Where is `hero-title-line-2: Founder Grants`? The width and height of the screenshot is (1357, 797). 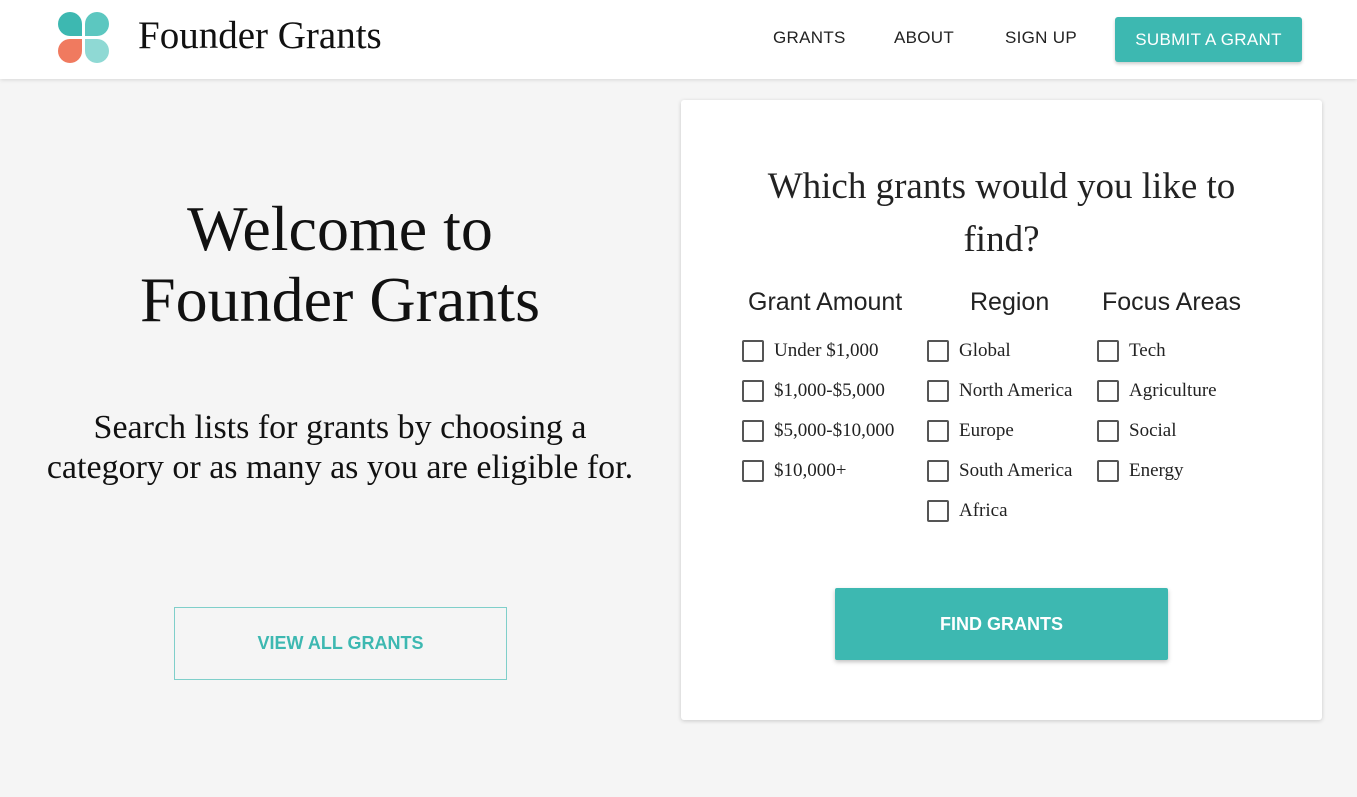
hero-title-line-2: Founder Grants is located at coordinates (340, 299).